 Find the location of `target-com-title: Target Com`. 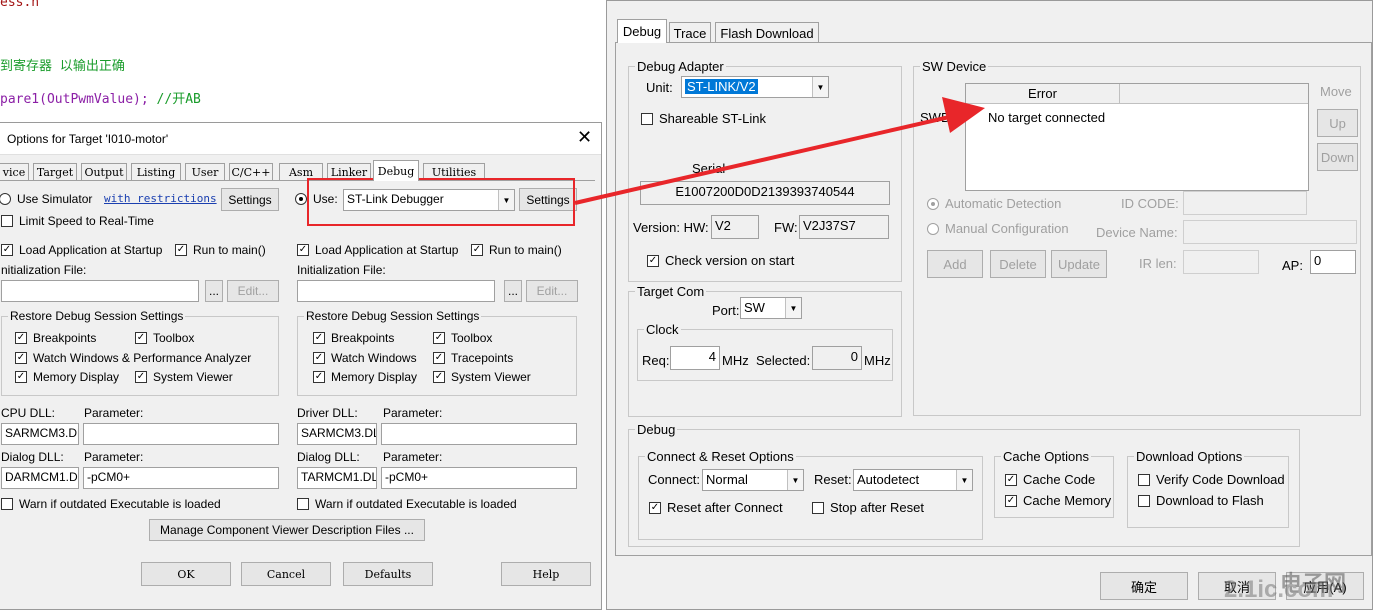

target-com-title: Target Com is located at coordinates (671, 291).